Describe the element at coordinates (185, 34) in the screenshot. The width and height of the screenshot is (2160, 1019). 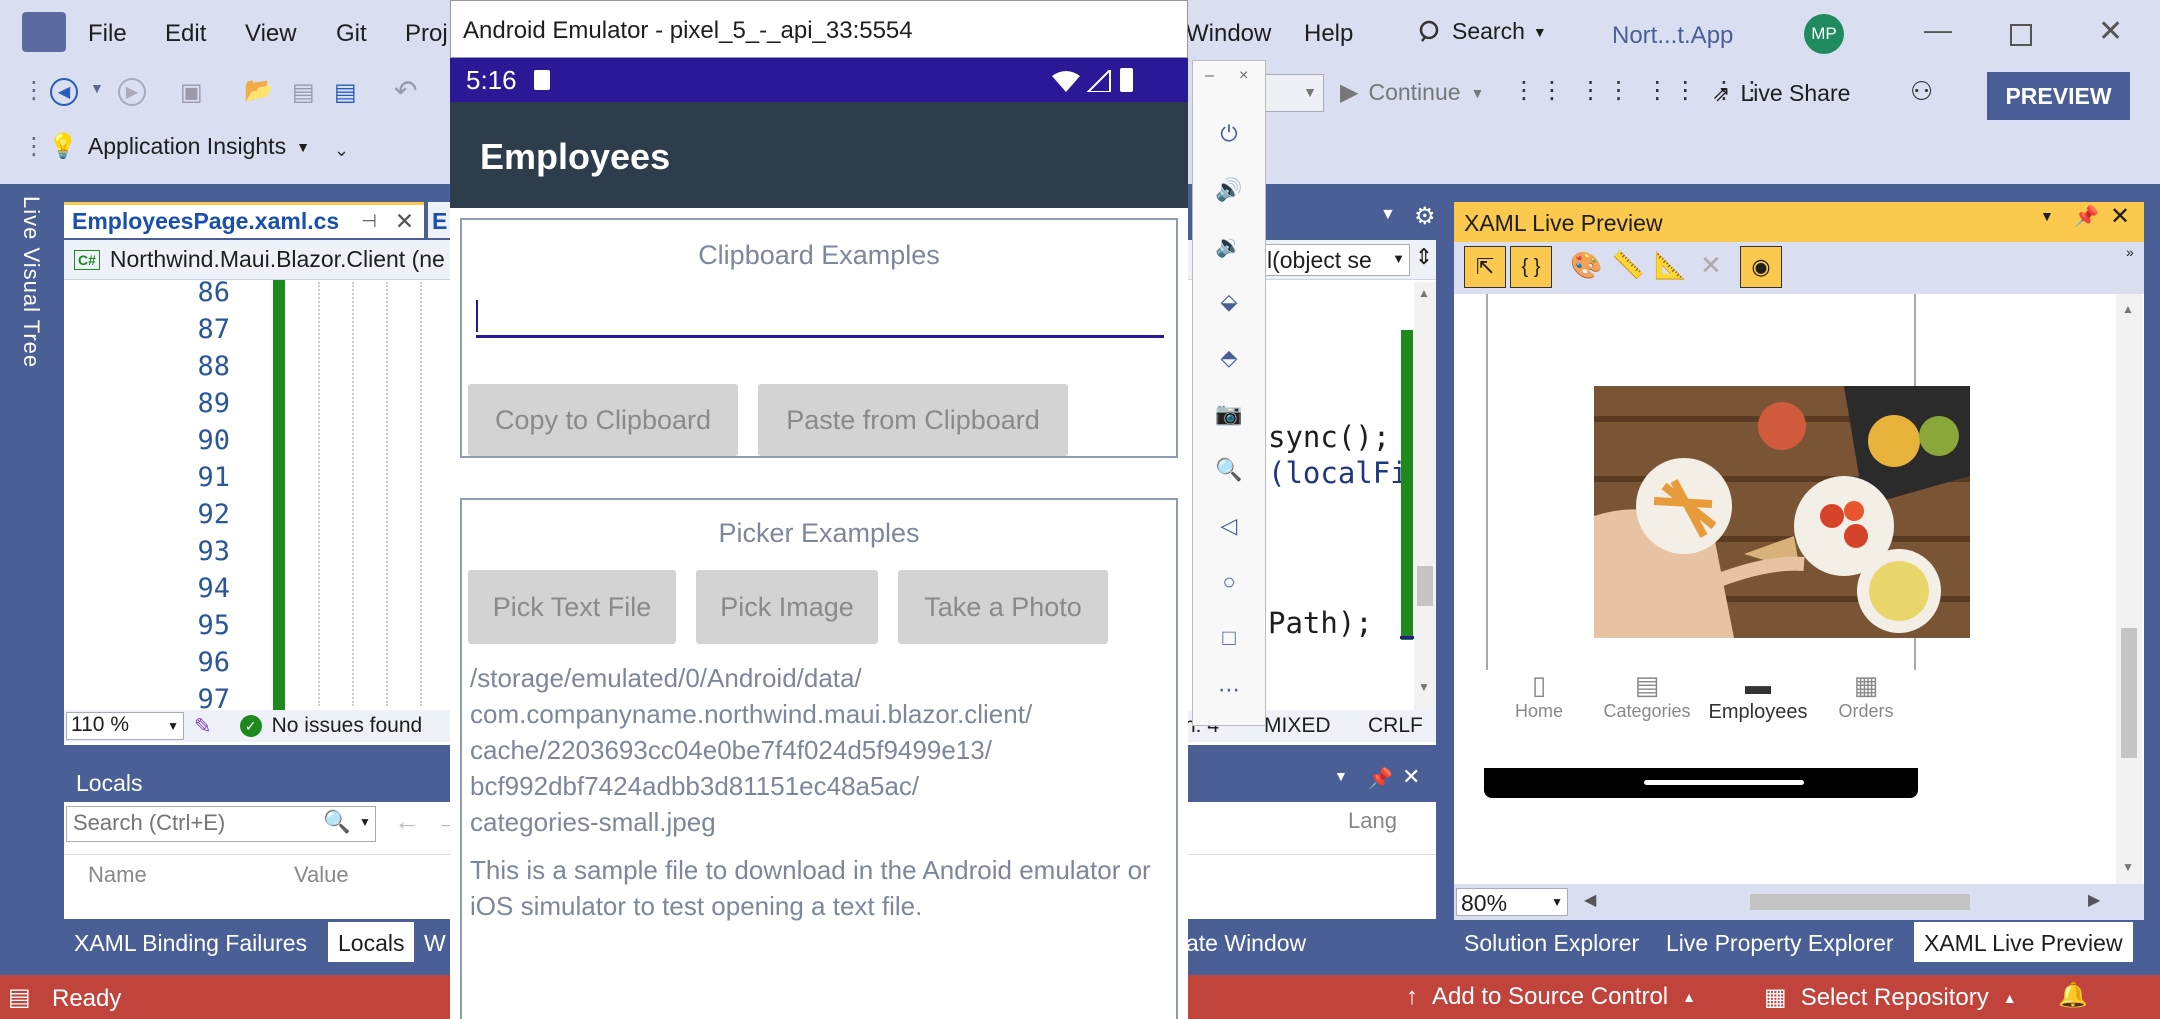
I see `menu-edit: Edit` at that location.